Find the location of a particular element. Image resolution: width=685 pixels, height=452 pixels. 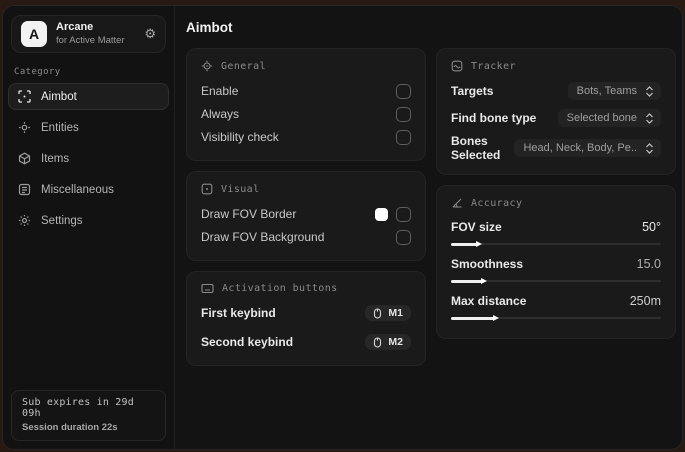

second-keybind-label: Second keybind is located at coordinates (247, 342).